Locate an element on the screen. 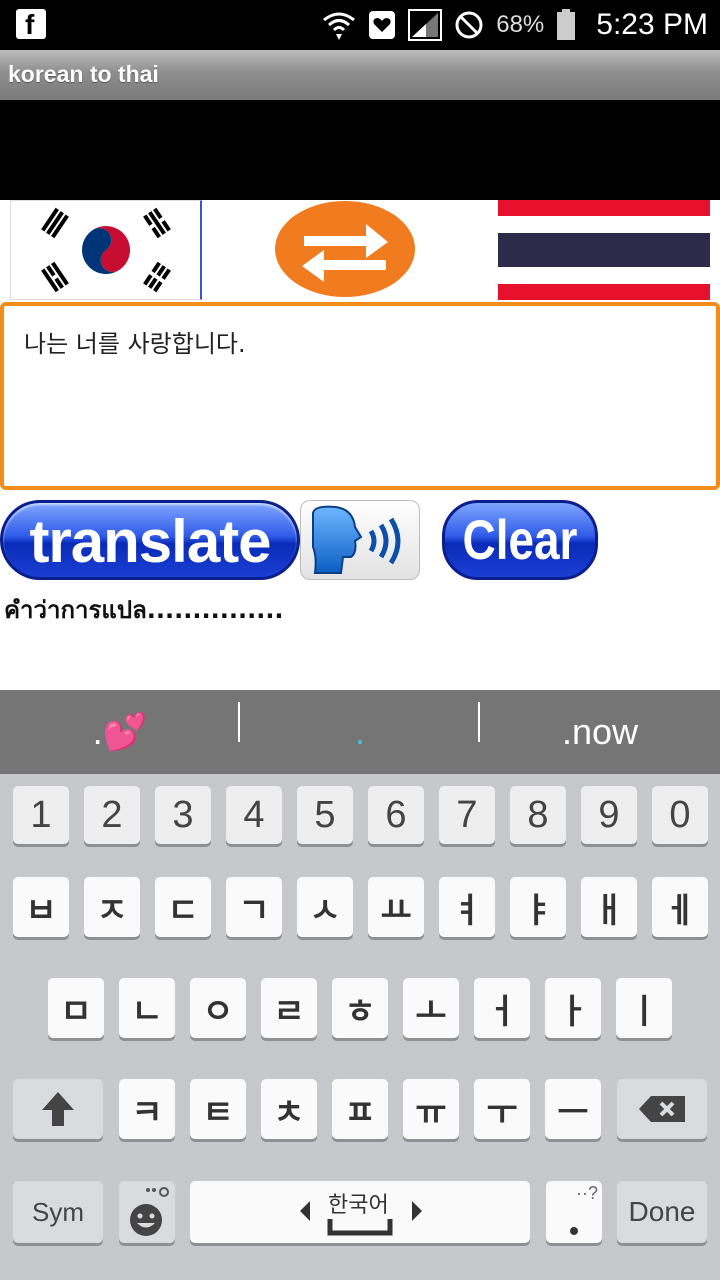 This screenshot has width=720, height=1280. punctuation-hint: ··? is located at coordinates (587, 1193).